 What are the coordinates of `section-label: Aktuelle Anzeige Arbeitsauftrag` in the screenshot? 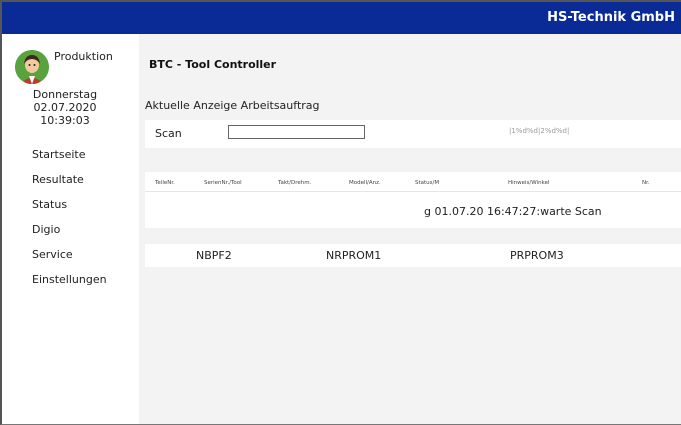 It's located at (232, 105).